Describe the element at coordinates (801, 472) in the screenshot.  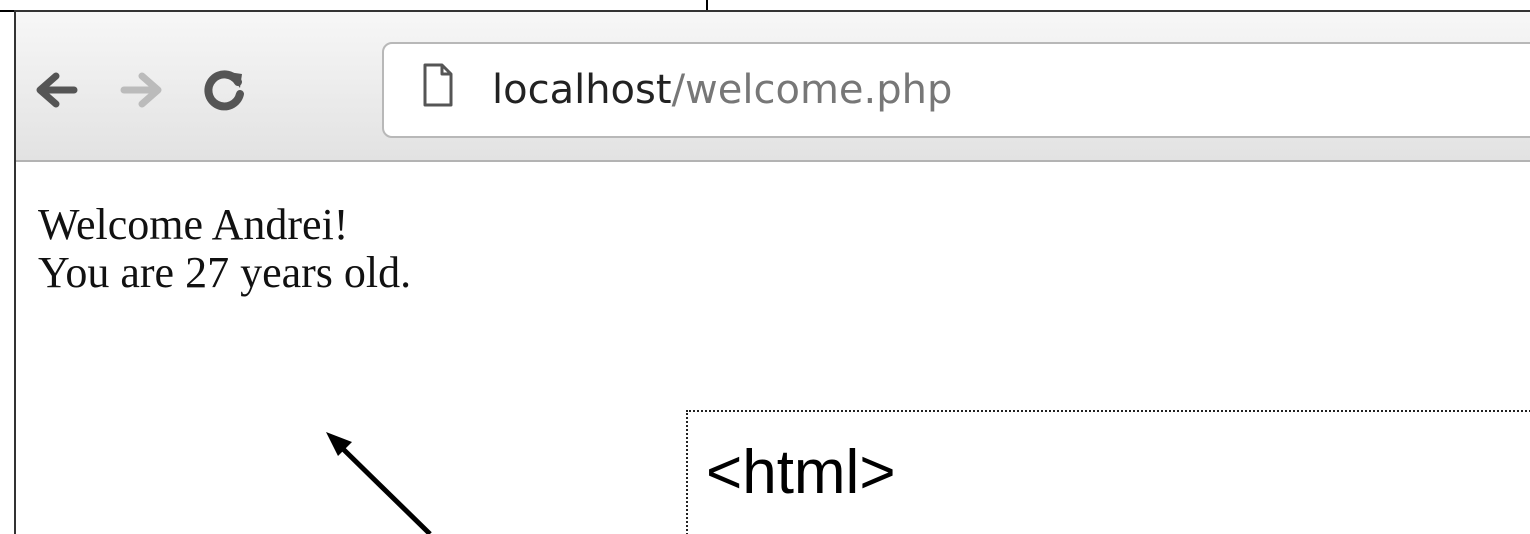
I see `code-text: <html>` at that location.